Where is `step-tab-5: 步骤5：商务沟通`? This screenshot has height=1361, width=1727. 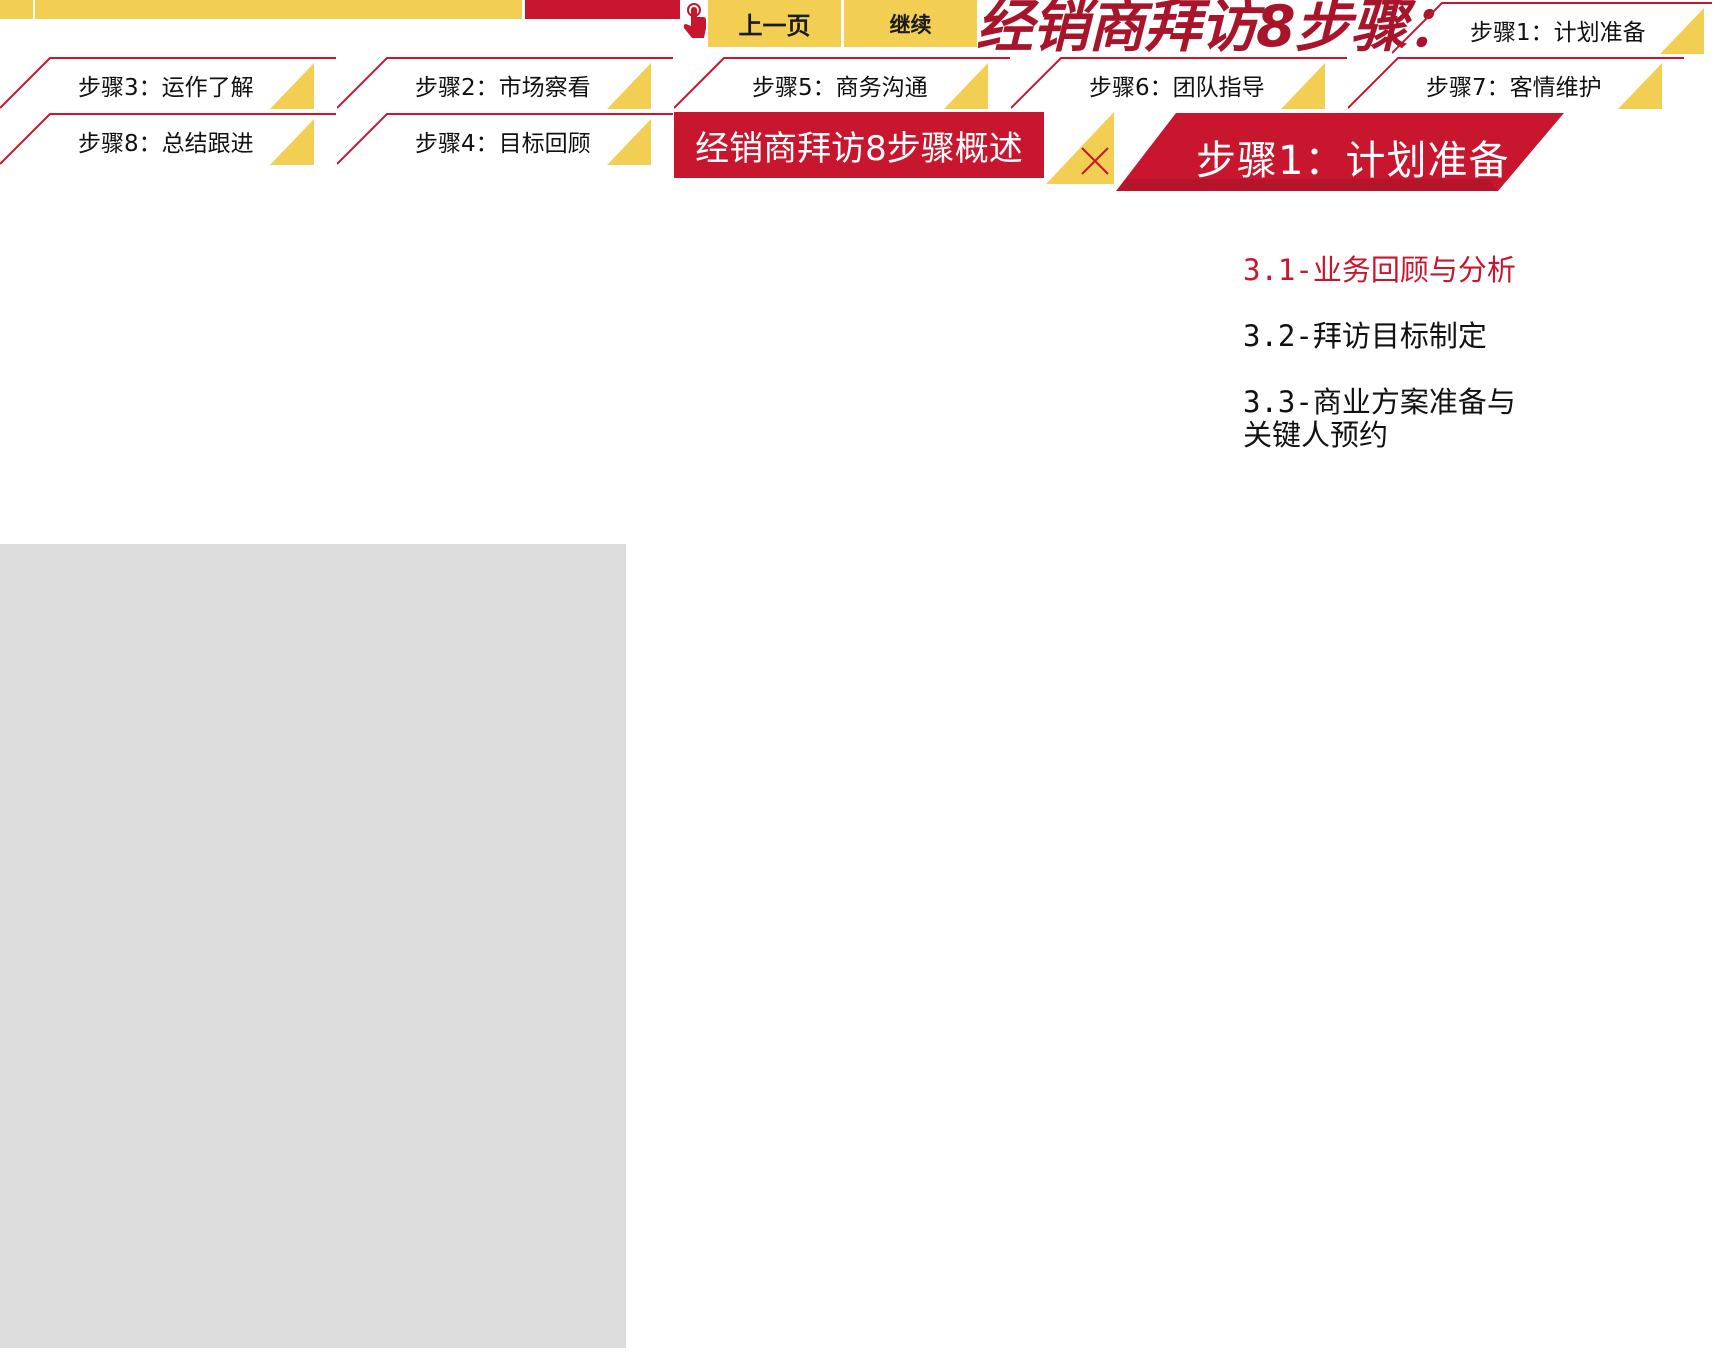 step-tab-5: 步骤5：商务沟通 is located at coordinates (842, 83).